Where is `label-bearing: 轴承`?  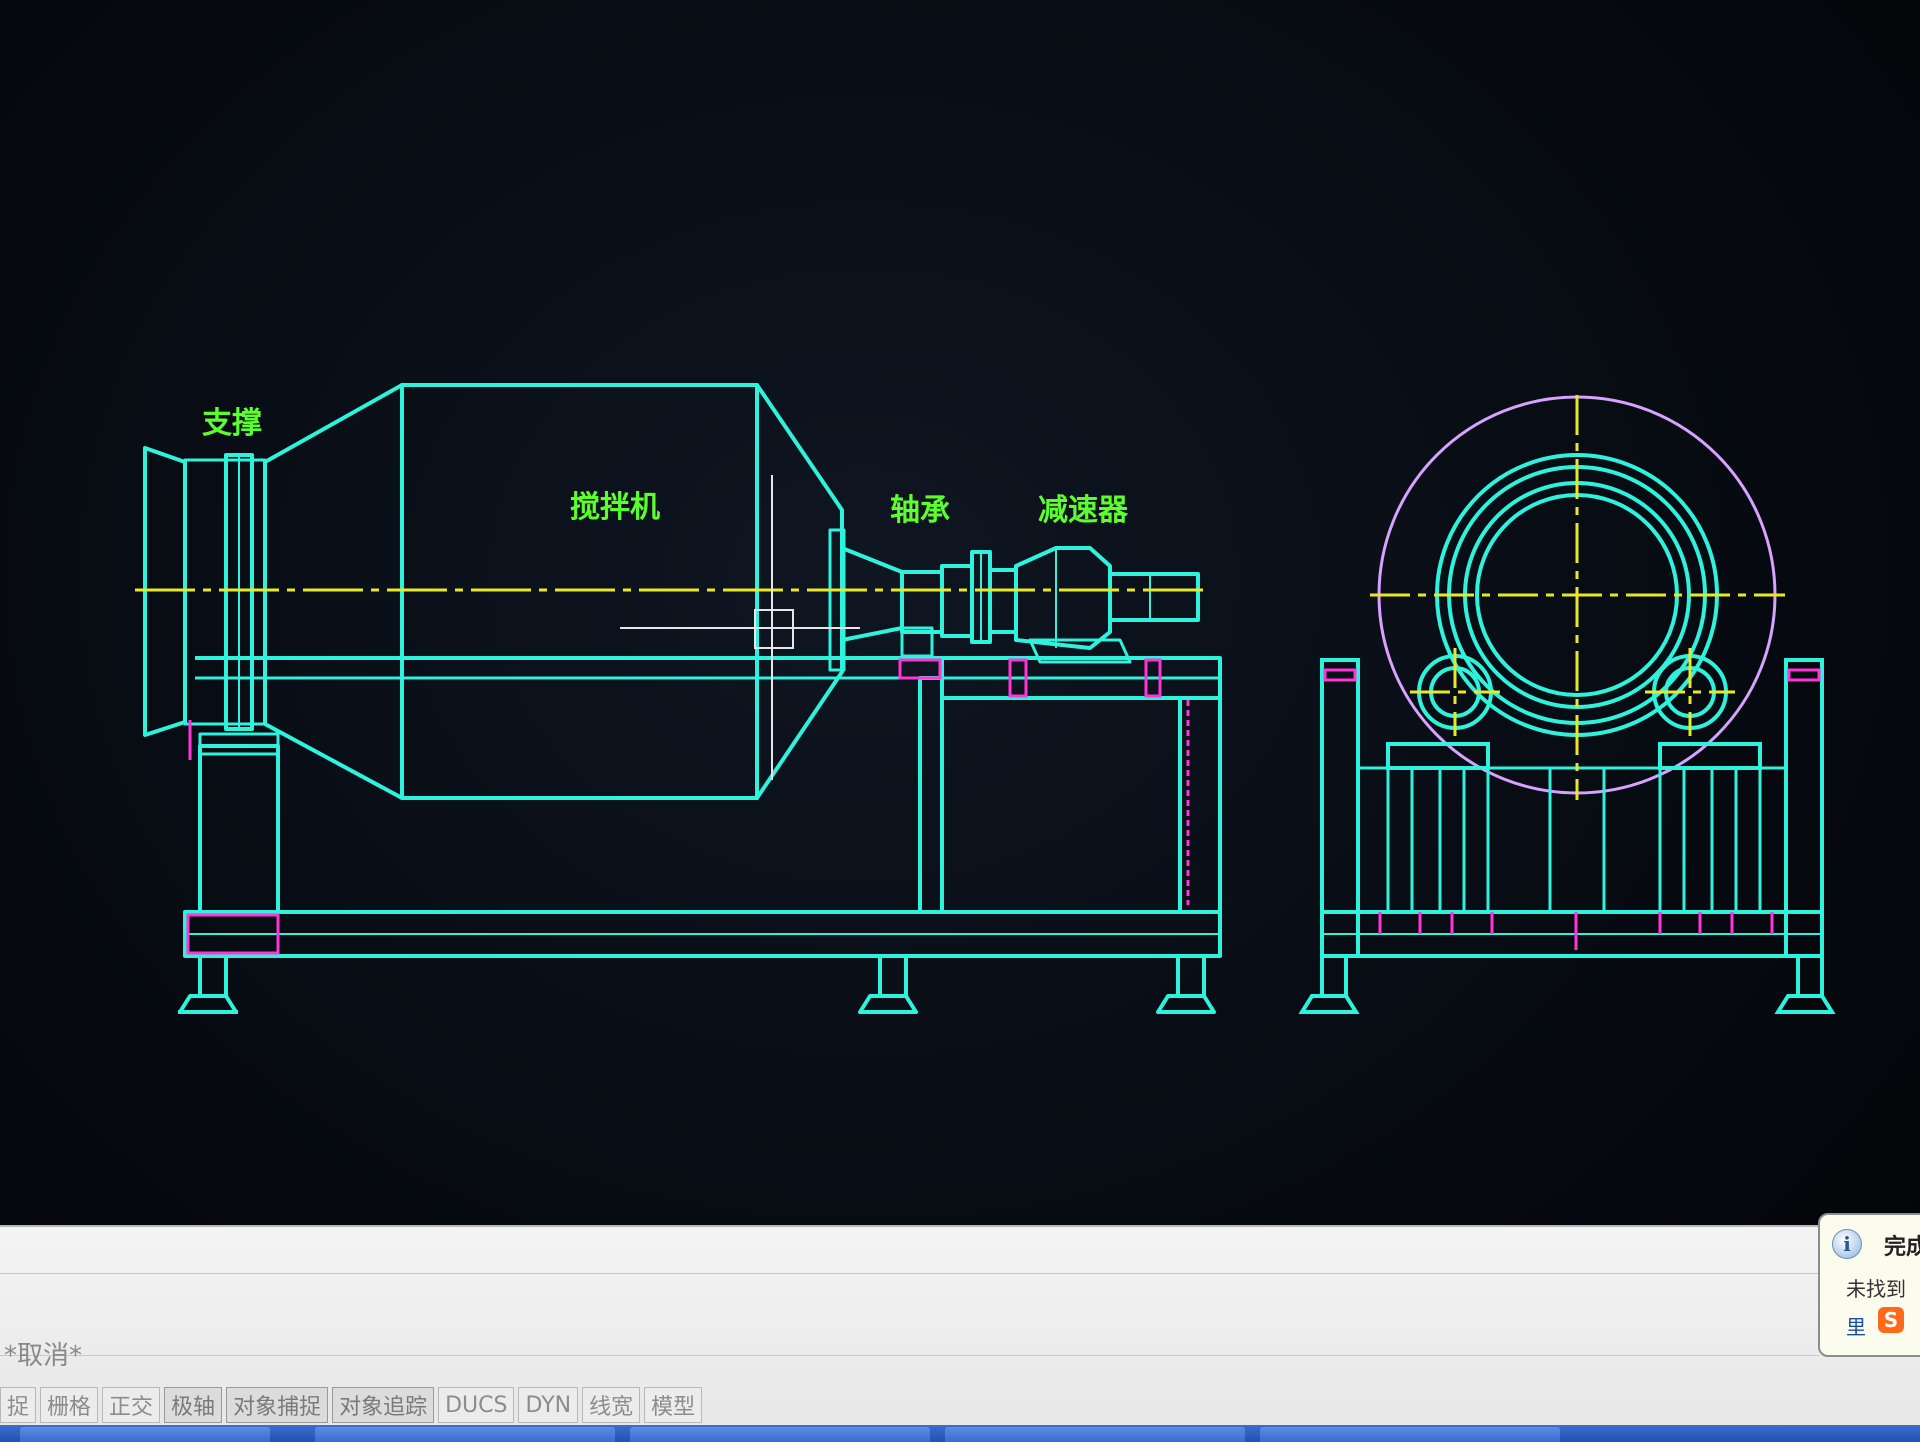 label-bearing: 轴承 is located at coordinates (920, 510).